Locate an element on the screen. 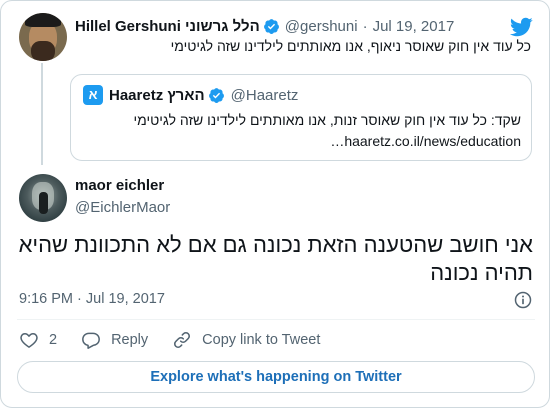 The width and height of the screenshot is (550, 408). heart-icon is located at coordinates (29, 340).